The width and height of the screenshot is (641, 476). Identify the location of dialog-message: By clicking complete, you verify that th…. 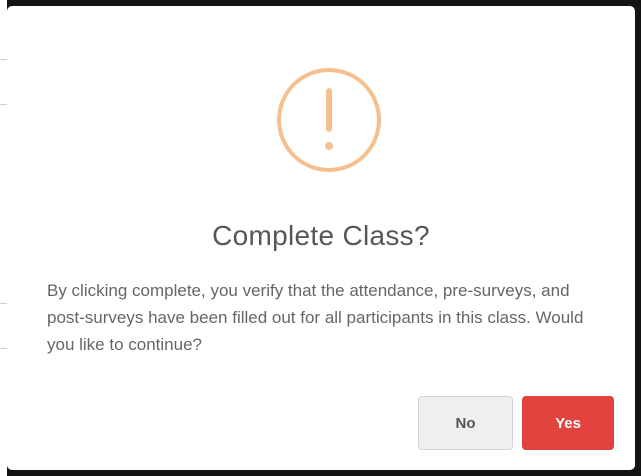
(315, 317).